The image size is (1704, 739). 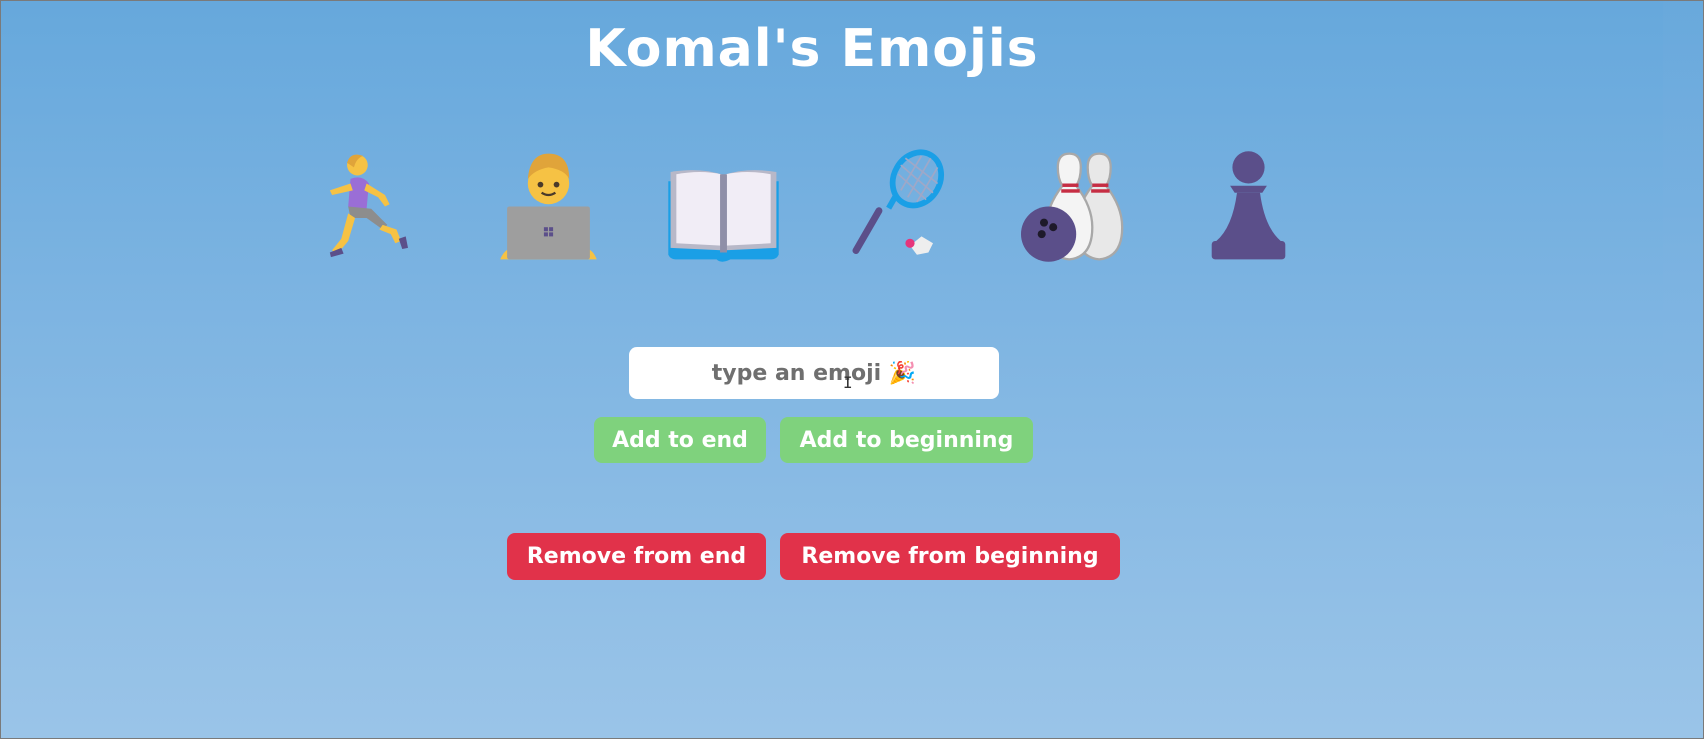 What do you see at coordinates (906, 440) in the screenshot?
I see `add-to-beginning-button: Add to beginning` at bounding box center [906, 440].